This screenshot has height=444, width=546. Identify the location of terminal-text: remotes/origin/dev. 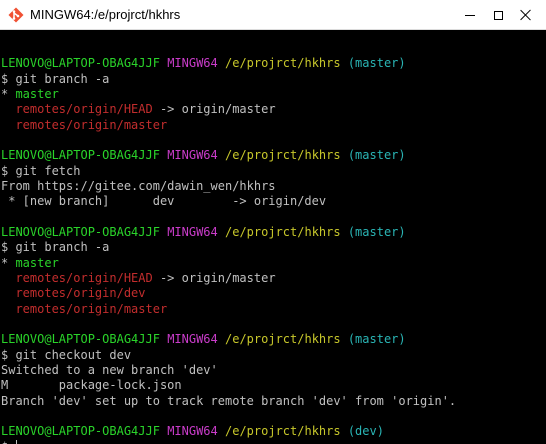
(80, 293).